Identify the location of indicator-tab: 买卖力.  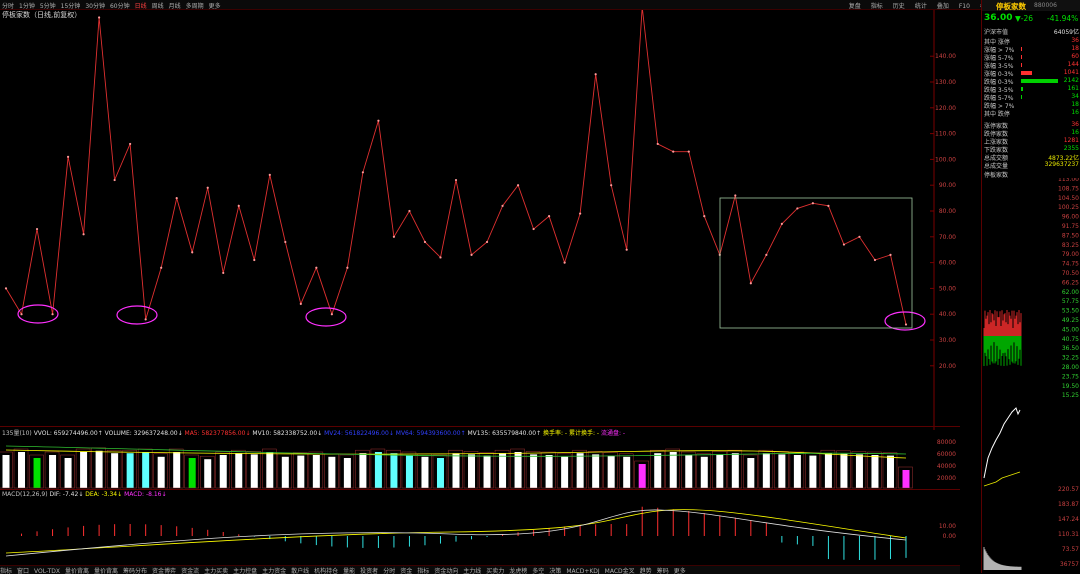
(495, 571).